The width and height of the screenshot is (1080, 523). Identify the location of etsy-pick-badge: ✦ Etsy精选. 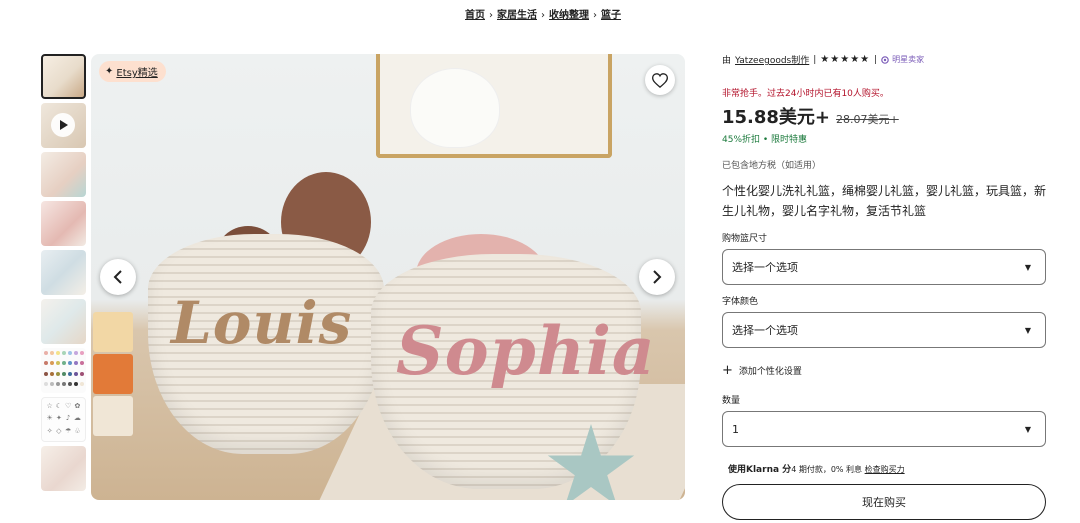
(132, 71).